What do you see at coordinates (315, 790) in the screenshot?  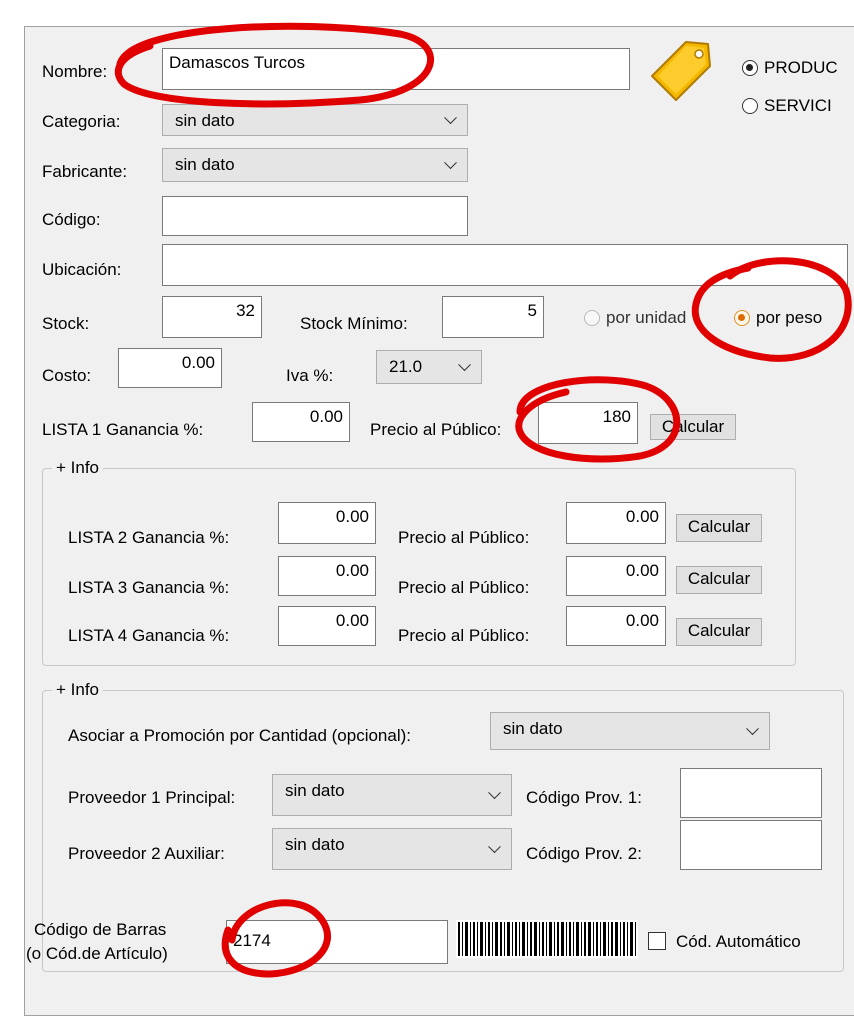 I see `proveedor1-value: sin dato` at bounding box center [315, 790].